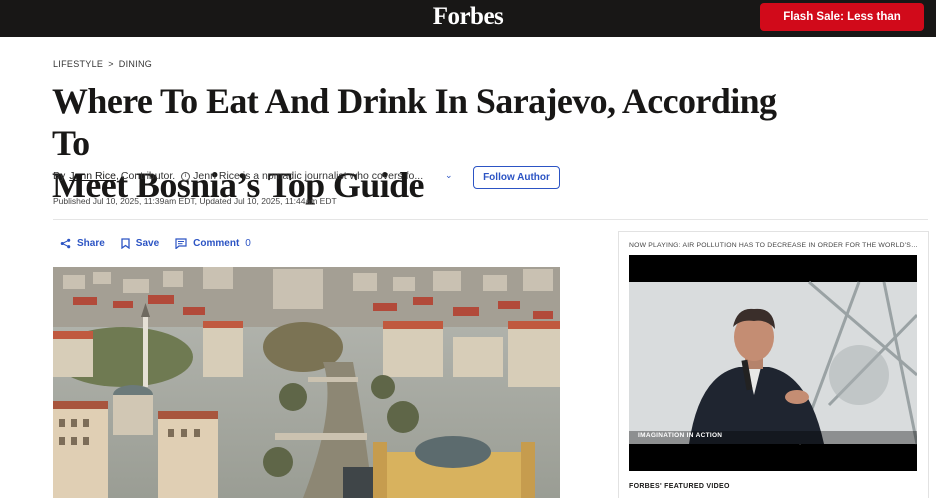 This screenshot has height=498, width=936. What do you see at coordinates (186, 176) in the screenshot?
I see `info-icon: i` at bounding box center [186, 176].